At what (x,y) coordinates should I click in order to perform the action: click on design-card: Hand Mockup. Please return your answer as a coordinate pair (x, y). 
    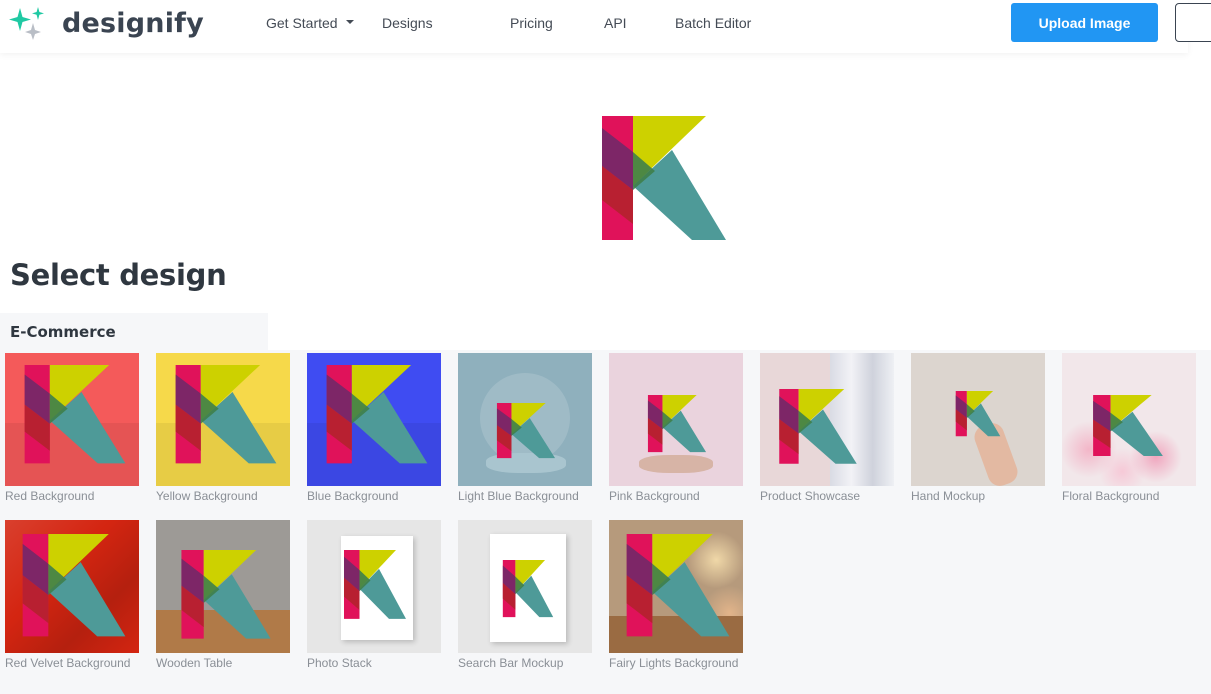
    Looking at the image, I should click on (978, 428).